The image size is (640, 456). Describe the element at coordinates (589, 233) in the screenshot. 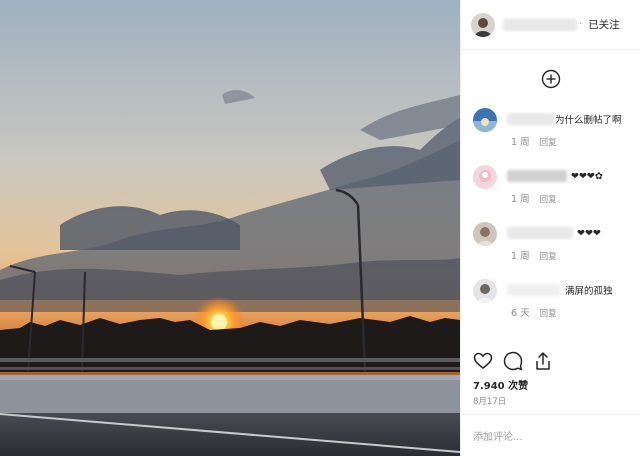

I see `comment-text: ❤❤❤` at that location.